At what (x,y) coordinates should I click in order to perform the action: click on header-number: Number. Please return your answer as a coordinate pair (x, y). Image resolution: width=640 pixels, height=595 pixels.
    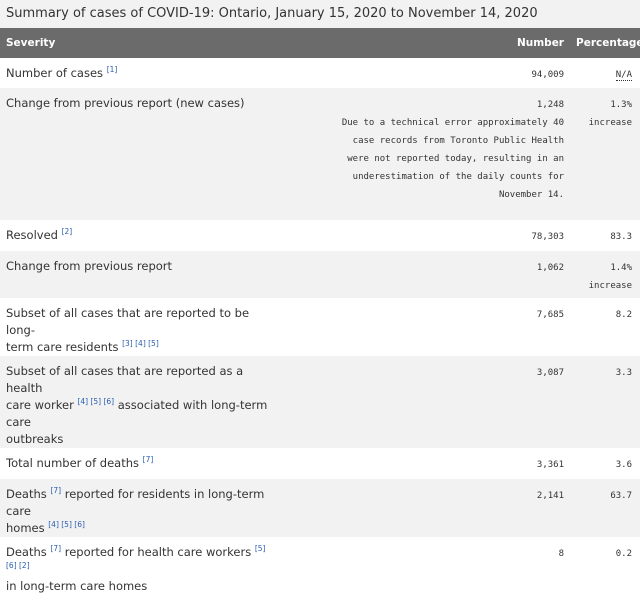
    Looking at the image, I should click on (540, 43).